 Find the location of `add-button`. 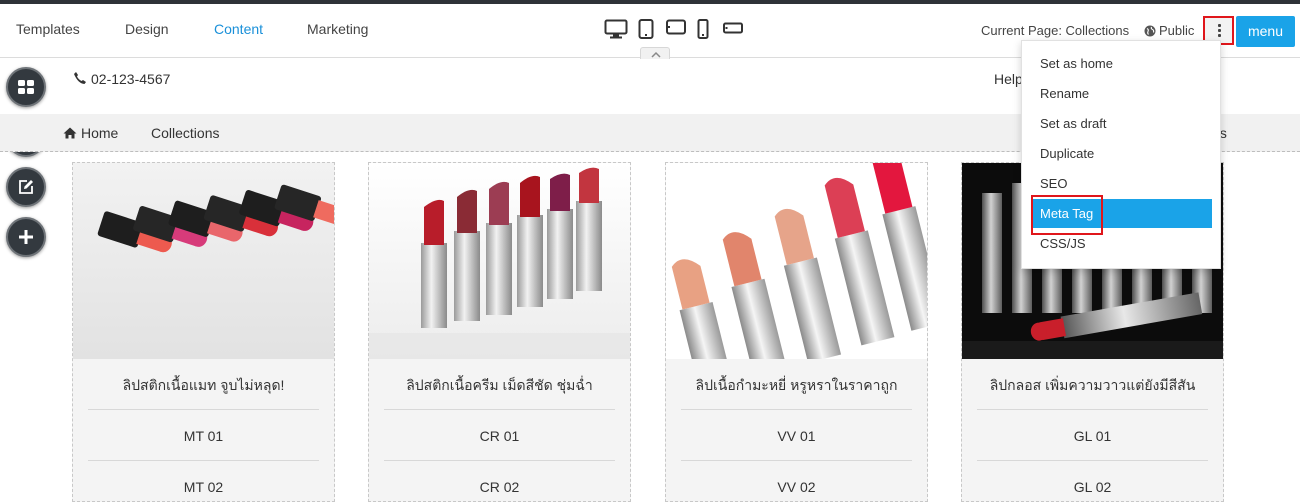

add-button is located at coordinates (26, 237).